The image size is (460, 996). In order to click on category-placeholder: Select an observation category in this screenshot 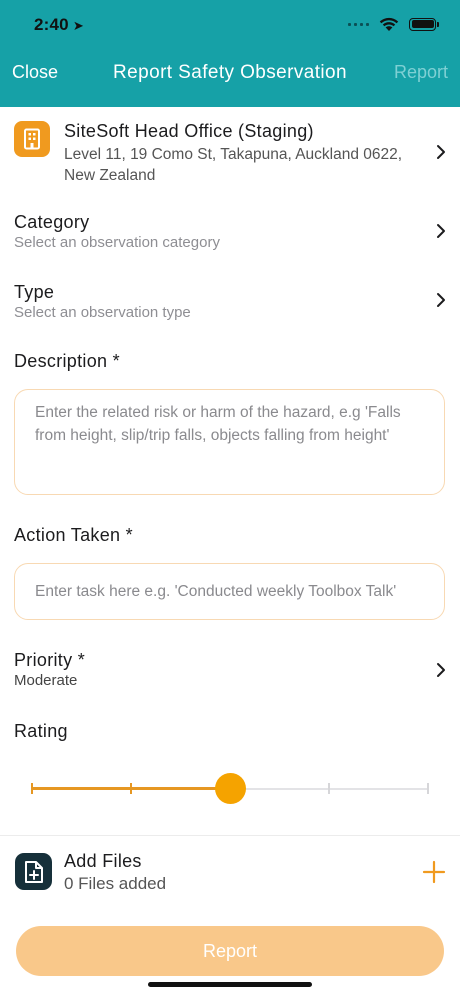, I will do `click(117, 242)`.